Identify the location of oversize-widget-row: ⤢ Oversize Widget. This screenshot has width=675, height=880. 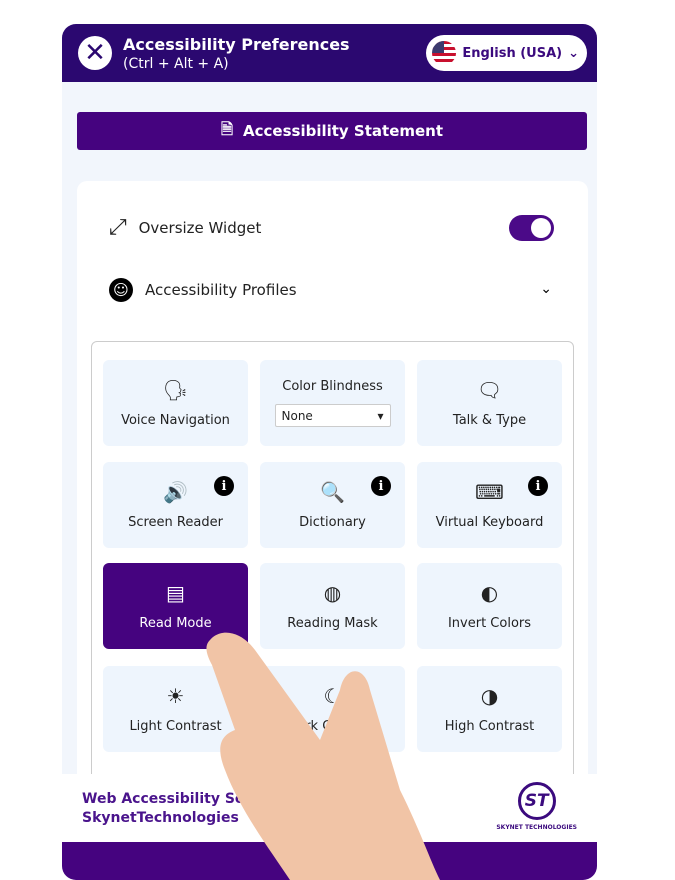
(185, 227).